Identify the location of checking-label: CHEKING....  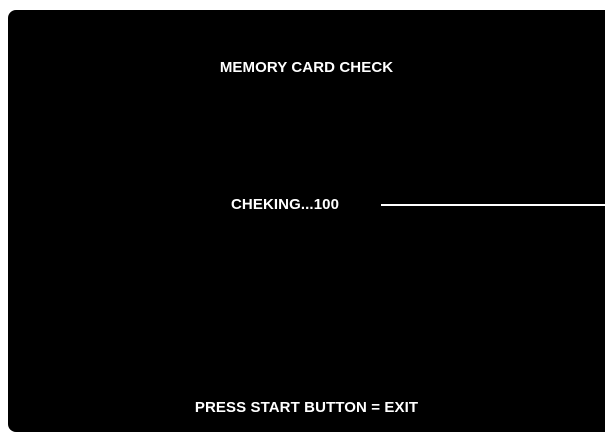
(272, 204).